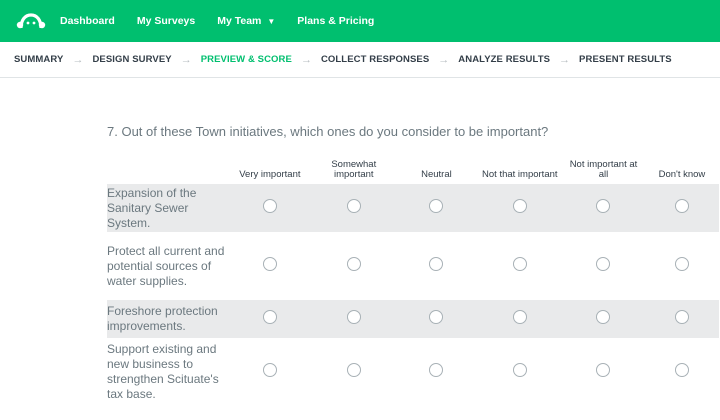  What do you see at coordinates (270, 174) in the screenshot?
I see `column-header: Very important` at bounding box center [270, 174].